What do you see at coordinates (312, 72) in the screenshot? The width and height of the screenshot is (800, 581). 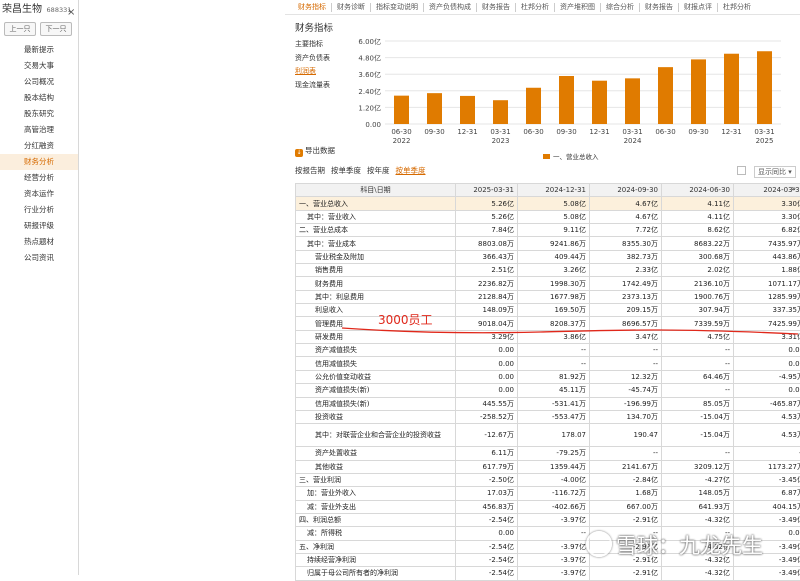 I see `statement-tab: 利润表` at bounding box center [312, 72].